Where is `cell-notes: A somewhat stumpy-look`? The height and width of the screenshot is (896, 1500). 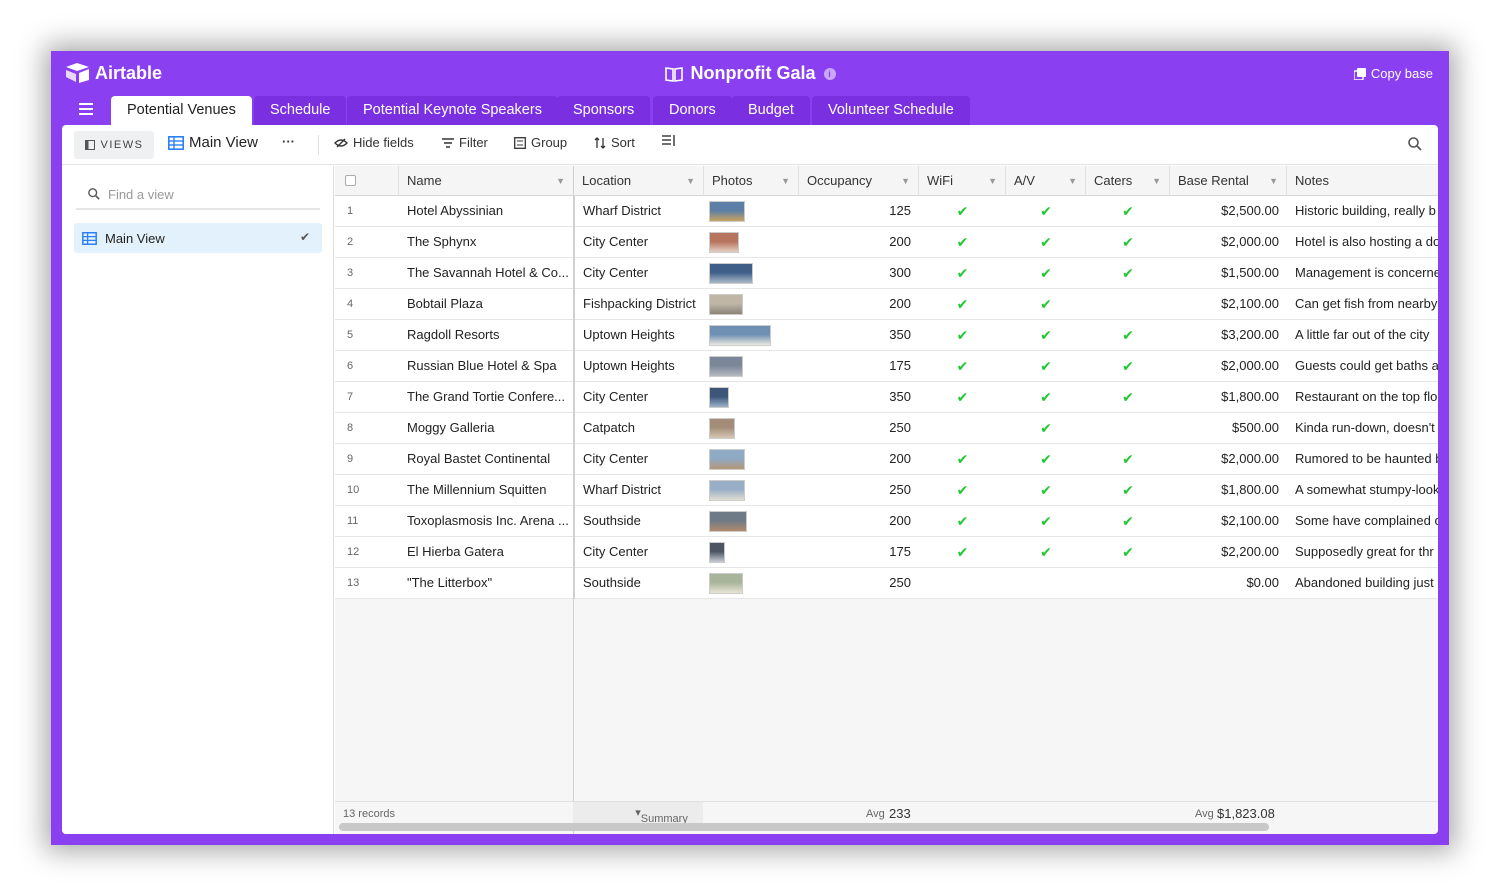
cell-notes: A somewhat stumpy-look is located at coordinates (1362, 490).